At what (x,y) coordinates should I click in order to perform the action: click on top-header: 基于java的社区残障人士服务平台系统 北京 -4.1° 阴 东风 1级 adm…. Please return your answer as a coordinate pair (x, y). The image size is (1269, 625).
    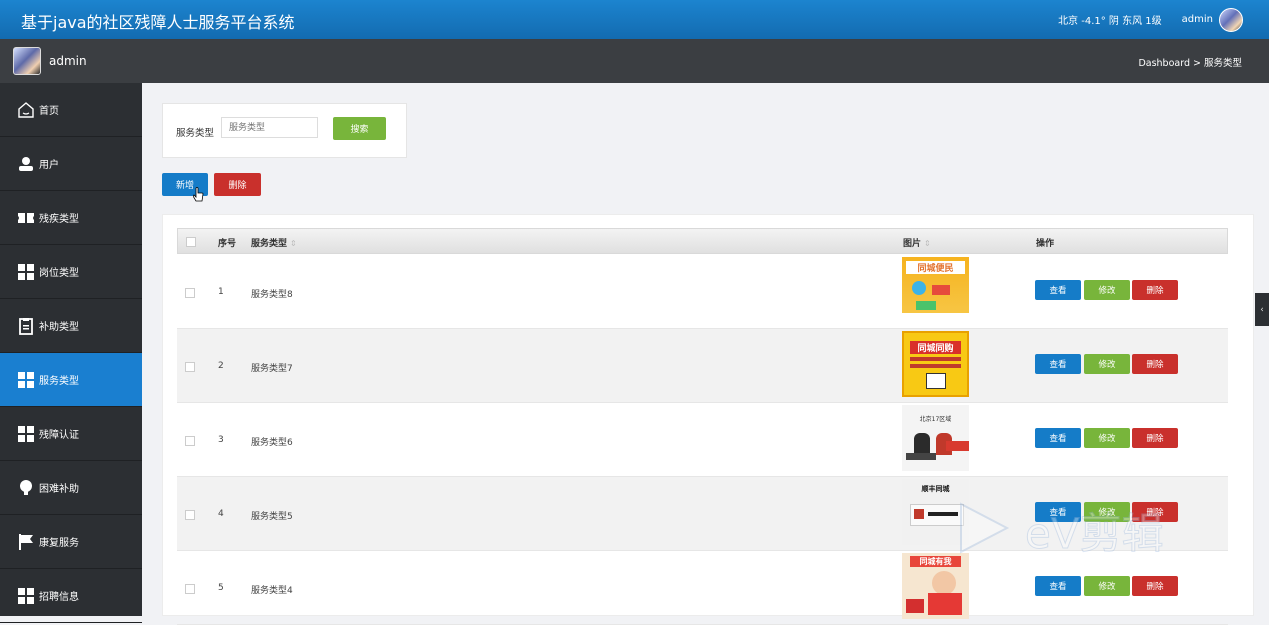
    Looking at the image, I should click on (634, 19).